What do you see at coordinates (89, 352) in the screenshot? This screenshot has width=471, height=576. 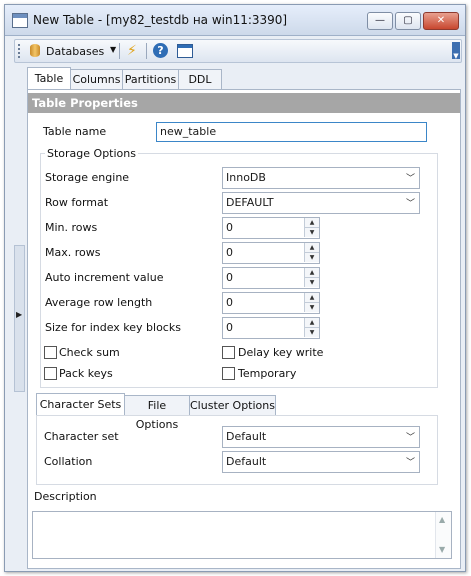 I see `checksum-label: Check sum` at bounding box center [89, 352].